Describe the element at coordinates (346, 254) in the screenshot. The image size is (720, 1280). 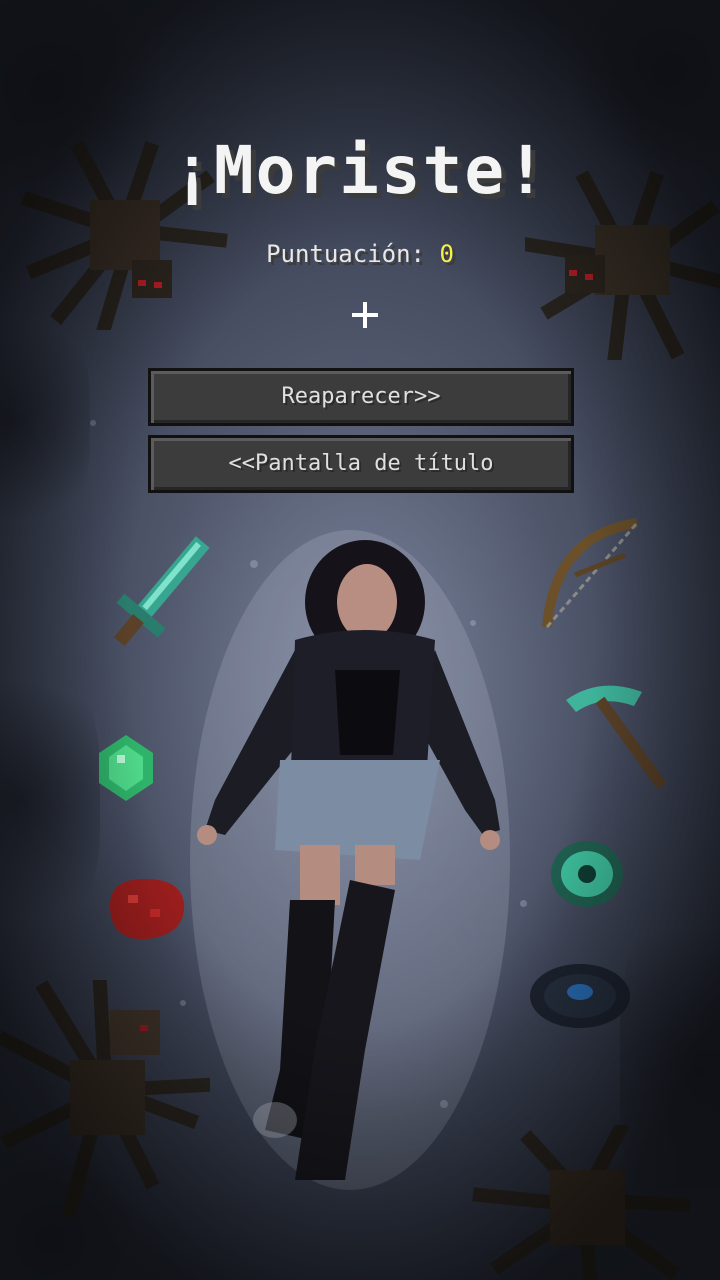
I see `score-label: Puntuación:` at that location.